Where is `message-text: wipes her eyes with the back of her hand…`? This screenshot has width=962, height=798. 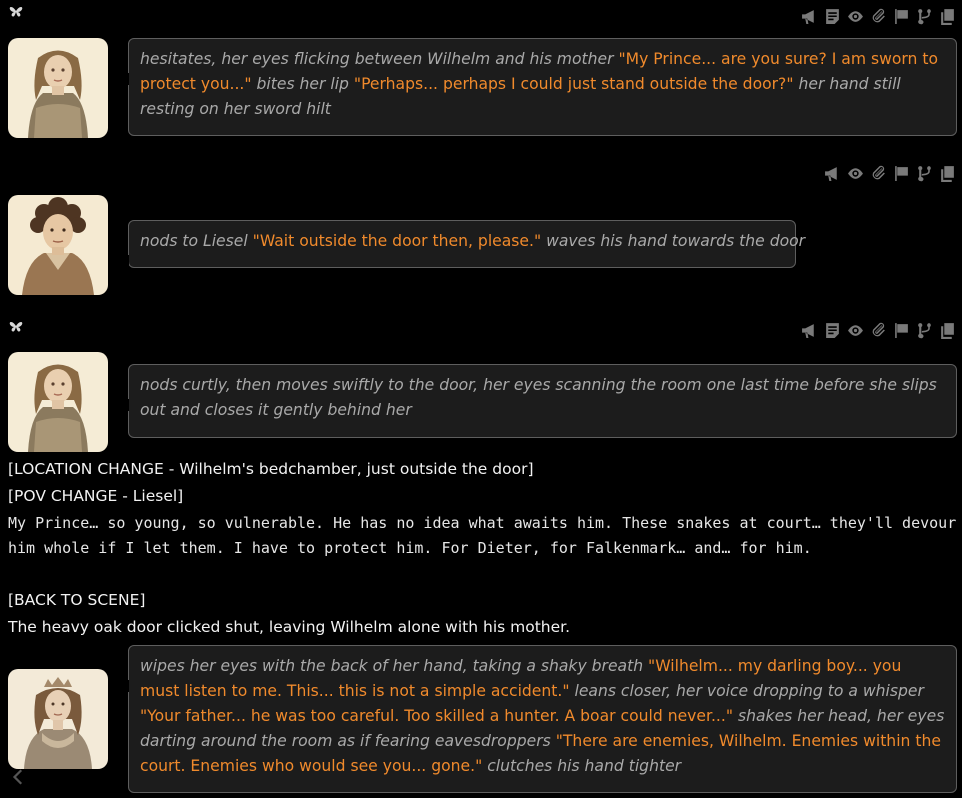
message-text: wipes her eyes with the back of her hand… is located at coordinates (542, 716).